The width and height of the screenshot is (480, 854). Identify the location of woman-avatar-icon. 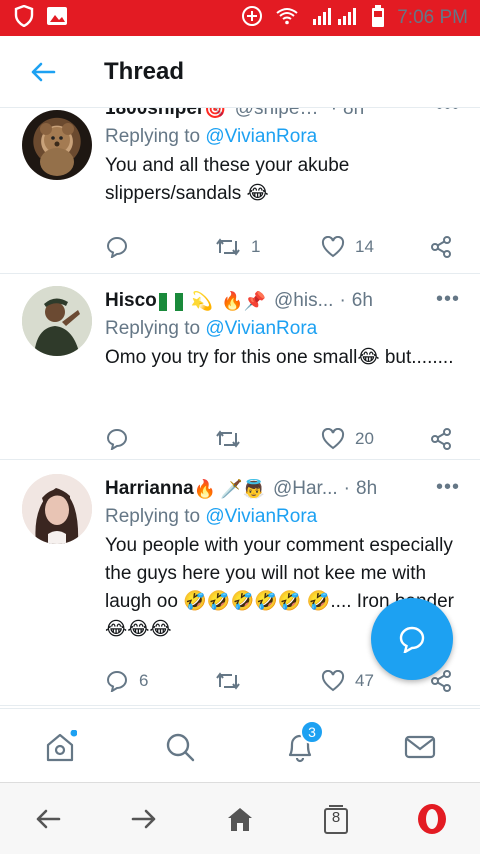
(57, 509).